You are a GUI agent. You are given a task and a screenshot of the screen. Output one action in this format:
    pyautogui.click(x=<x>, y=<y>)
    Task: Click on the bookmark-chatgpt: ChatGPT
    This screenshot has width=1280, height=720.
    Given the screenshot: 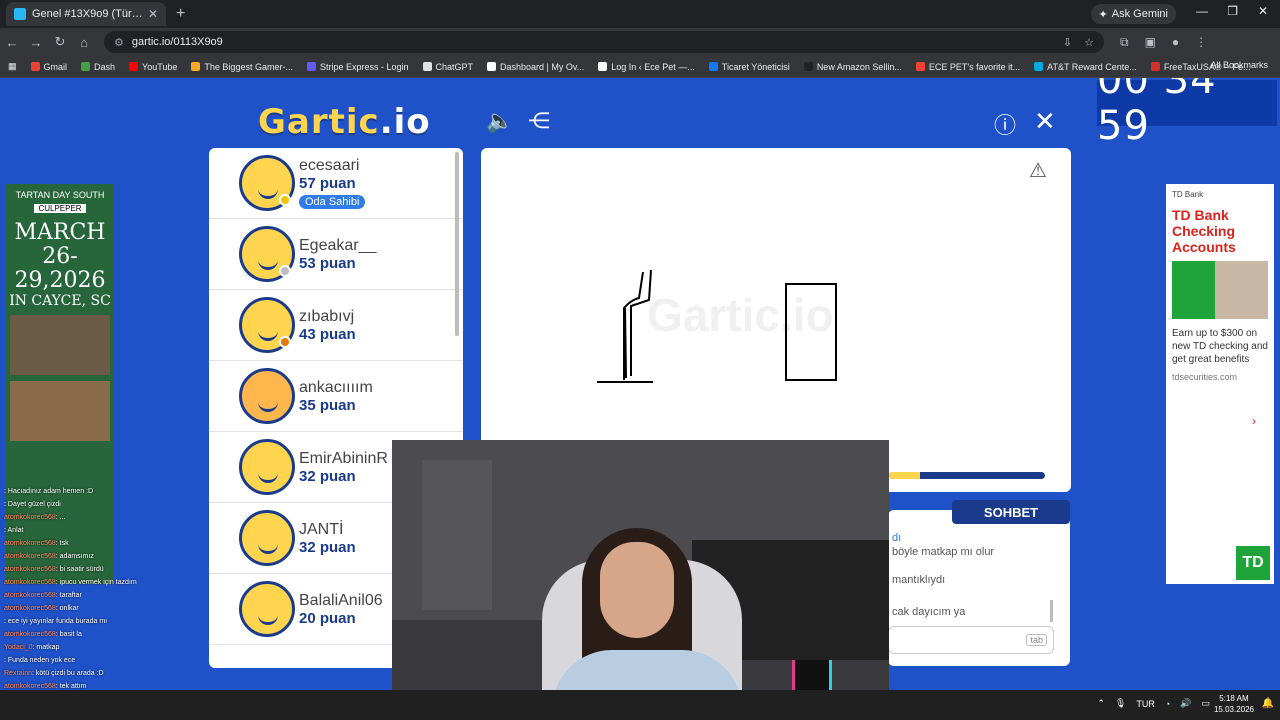 What is the action you would take?
    pyautogui.click(x=447, y=67)
    